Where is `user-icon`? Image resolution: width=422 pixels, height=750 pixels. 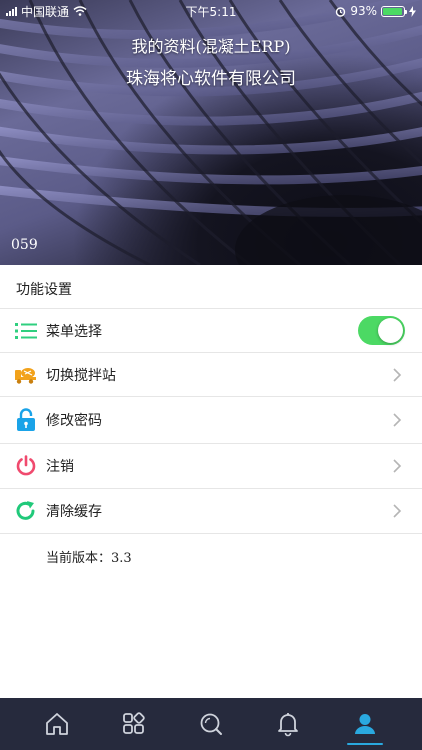
user-icon is located at coordinates (365, 724).